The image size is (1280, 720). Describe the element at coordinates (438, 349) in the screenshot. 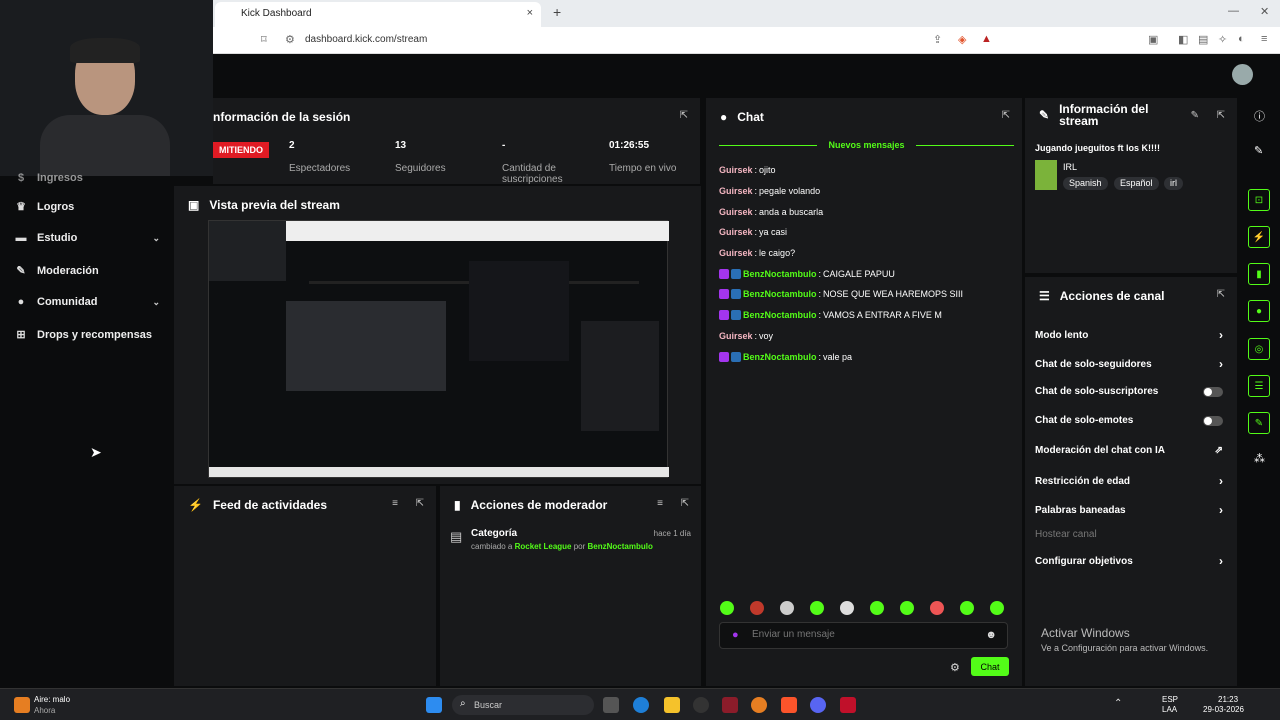

I see `stream-preview-video` at that location.